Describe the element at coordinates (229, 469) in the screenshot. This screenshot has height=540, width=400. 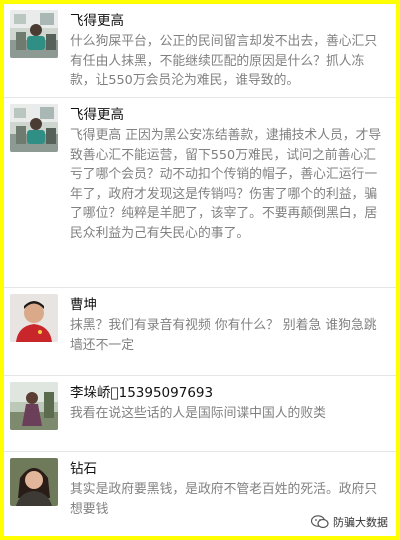
I see `commenter-name: 钻石` at that location.